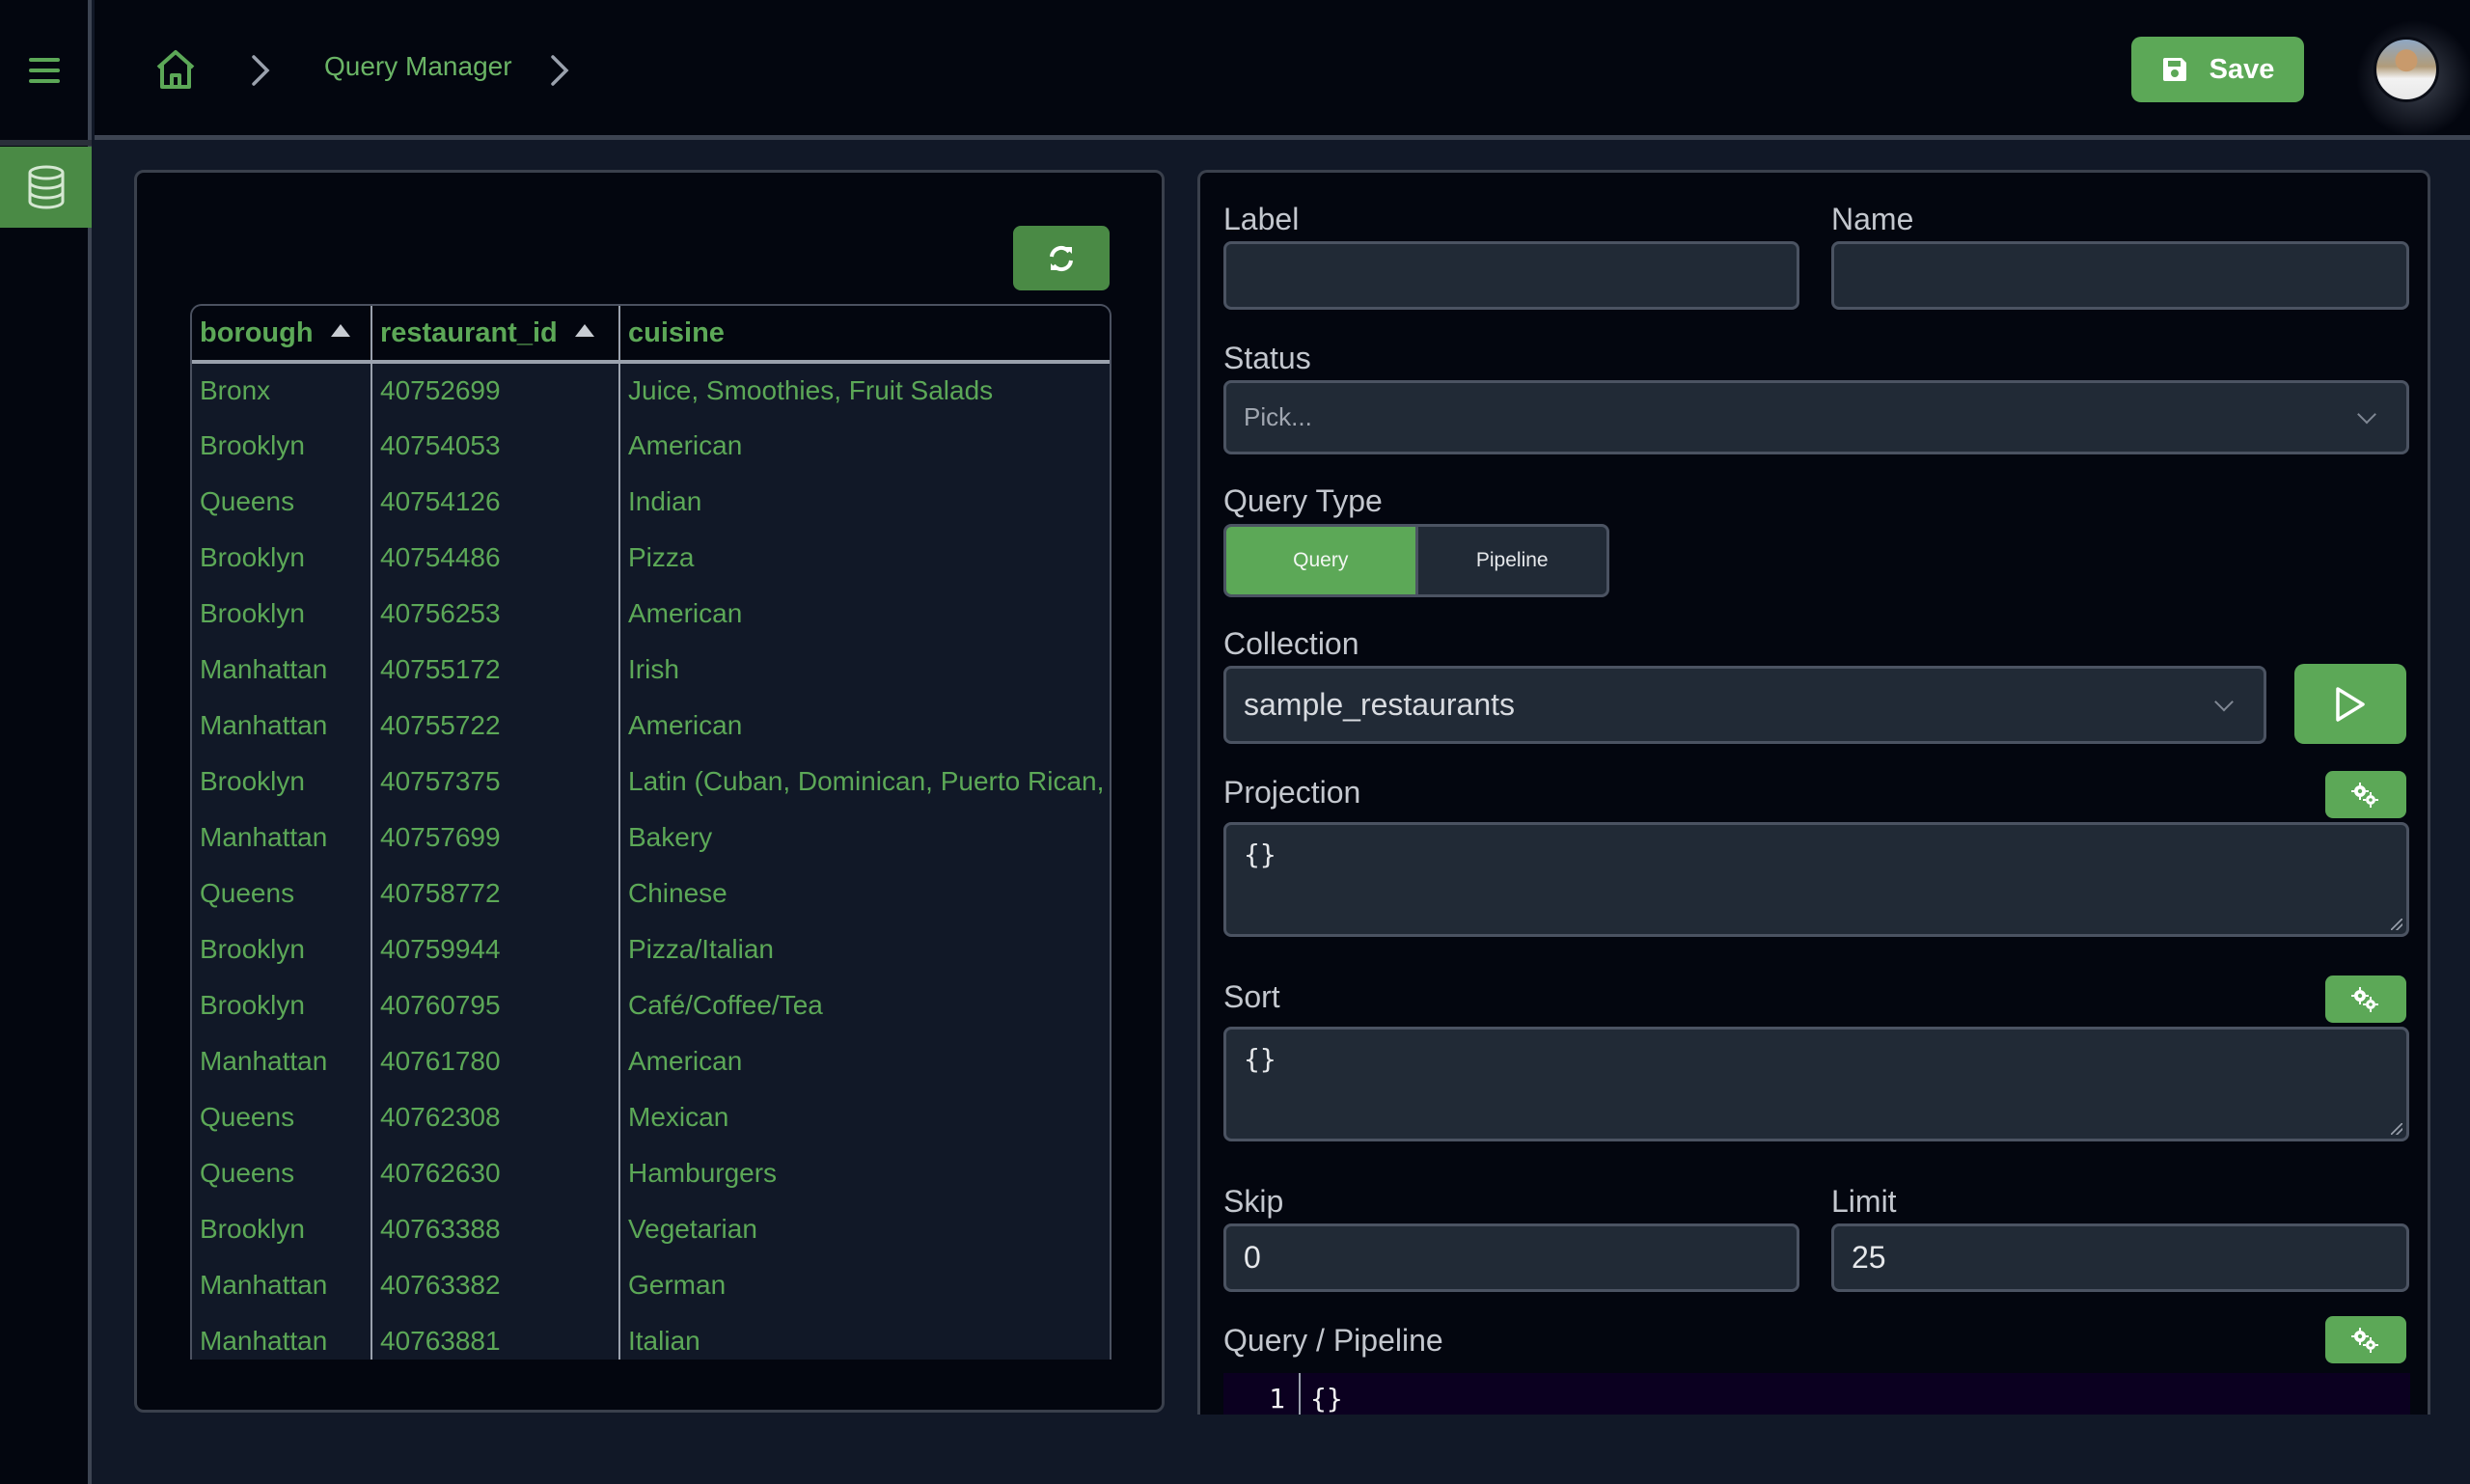  What do you see at coordinates (661, 557) in the screenshot?
I see `cell-cuisine: Pizza` at bounding box center [661, 557].